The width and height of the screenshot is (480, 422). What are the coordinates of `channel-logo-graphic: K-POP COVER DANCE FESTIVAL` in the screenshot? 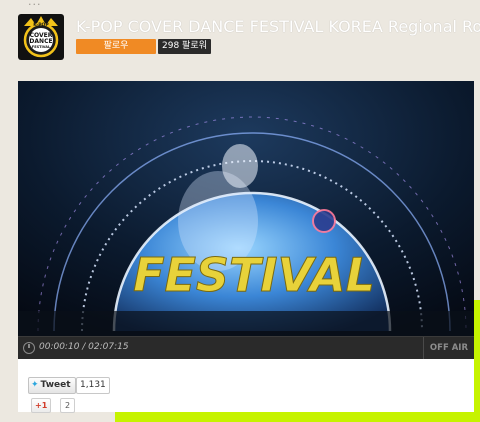 It's located at (41, 37).